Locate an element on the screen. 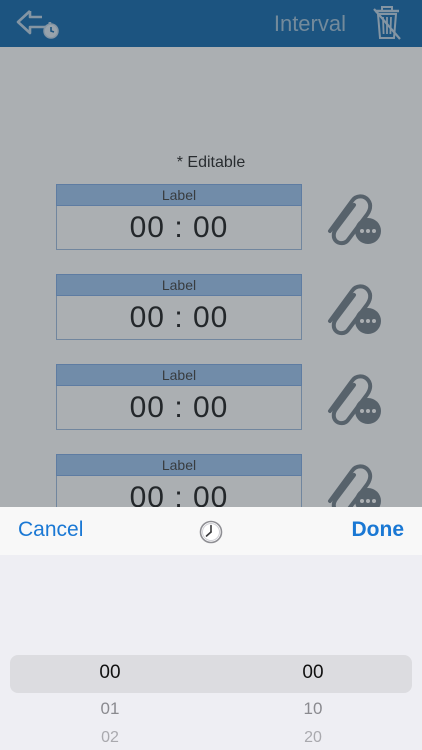  picker-right-option: 10 is located at coordinates (313, 709).